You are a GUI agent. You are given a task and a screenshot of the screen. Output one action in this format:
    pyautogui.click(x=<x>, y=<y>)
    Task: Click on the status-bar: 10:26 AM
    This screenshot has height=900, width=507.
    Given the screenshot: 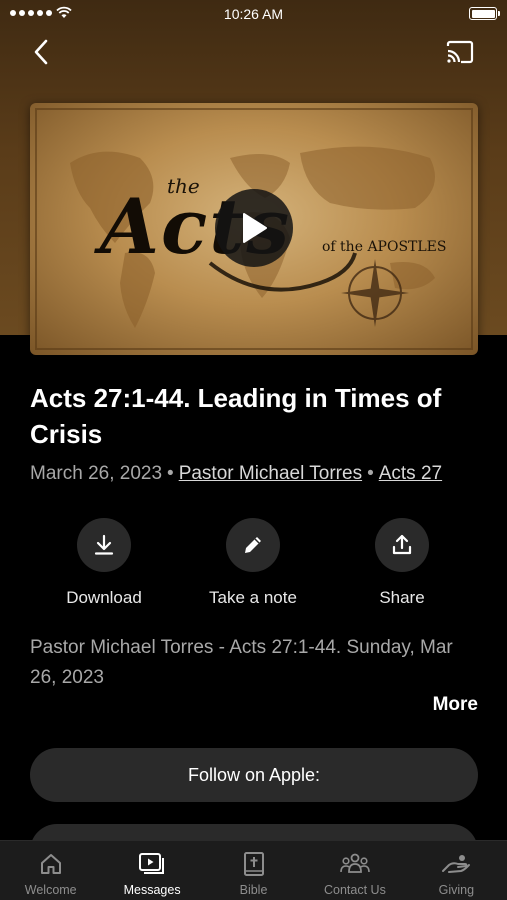 What is the action you would take?
    pyautogui.click(x=253, y=14)
    